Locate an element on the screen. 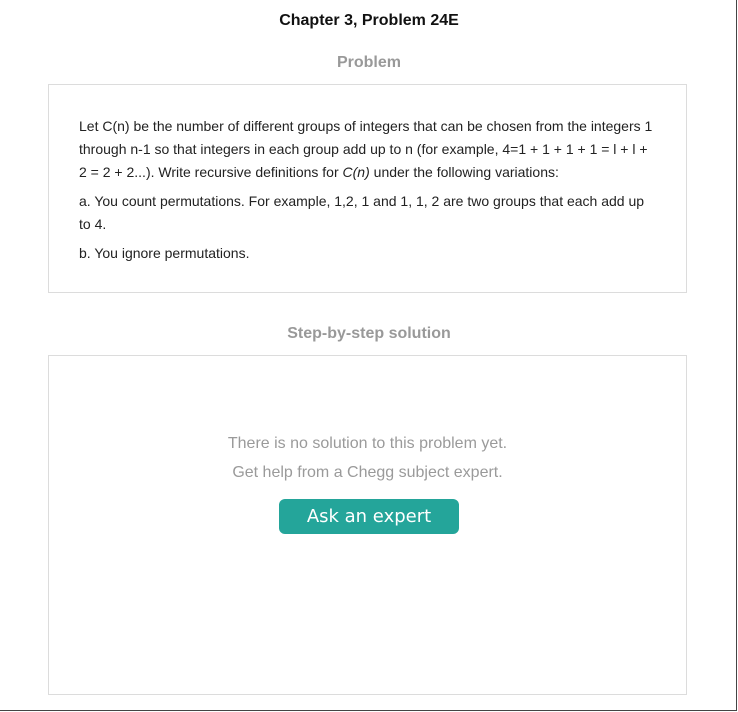  page-title: Chapter 3, Problem 24E is located at coordinates (369, 20).